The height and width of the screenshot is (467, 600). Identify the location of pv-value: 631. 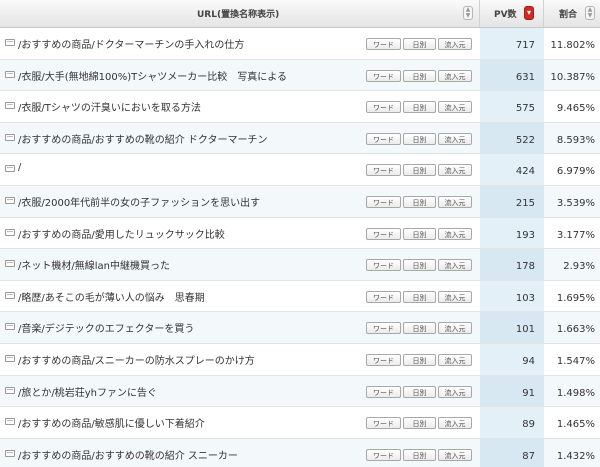
(525, 77).